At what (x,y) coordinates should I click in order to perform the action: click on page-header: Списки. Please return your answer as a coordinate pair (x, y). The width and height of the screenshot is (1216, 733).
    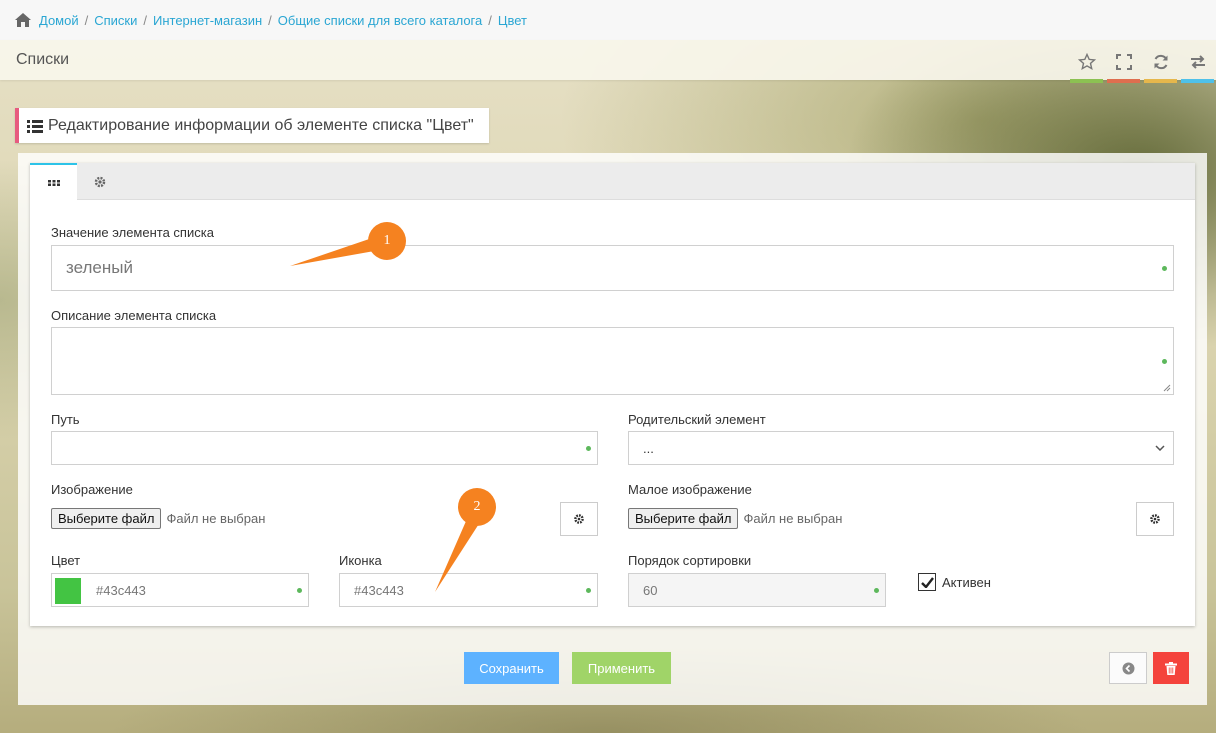
    Looking at the image, I should click on (608, 60).